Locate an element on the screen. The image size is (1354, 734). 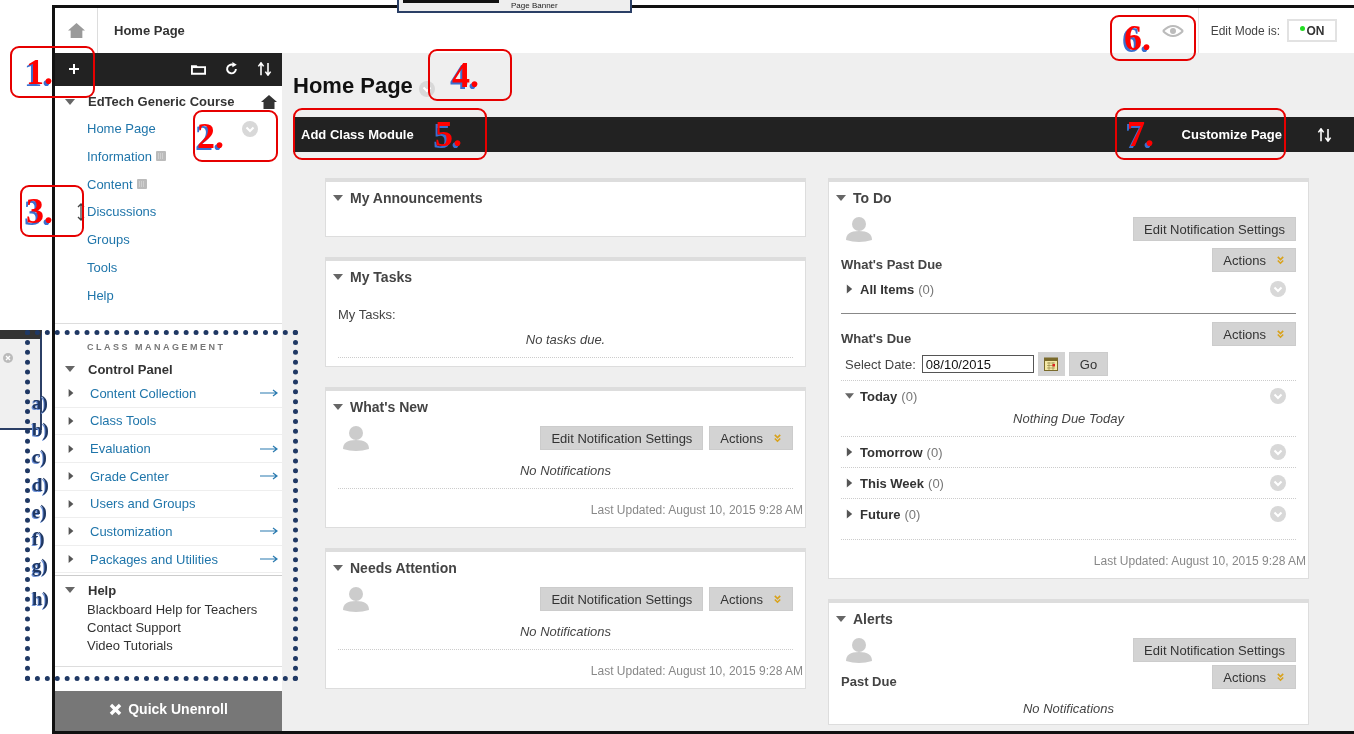
folder-icon is located at coordinates (198, 69).